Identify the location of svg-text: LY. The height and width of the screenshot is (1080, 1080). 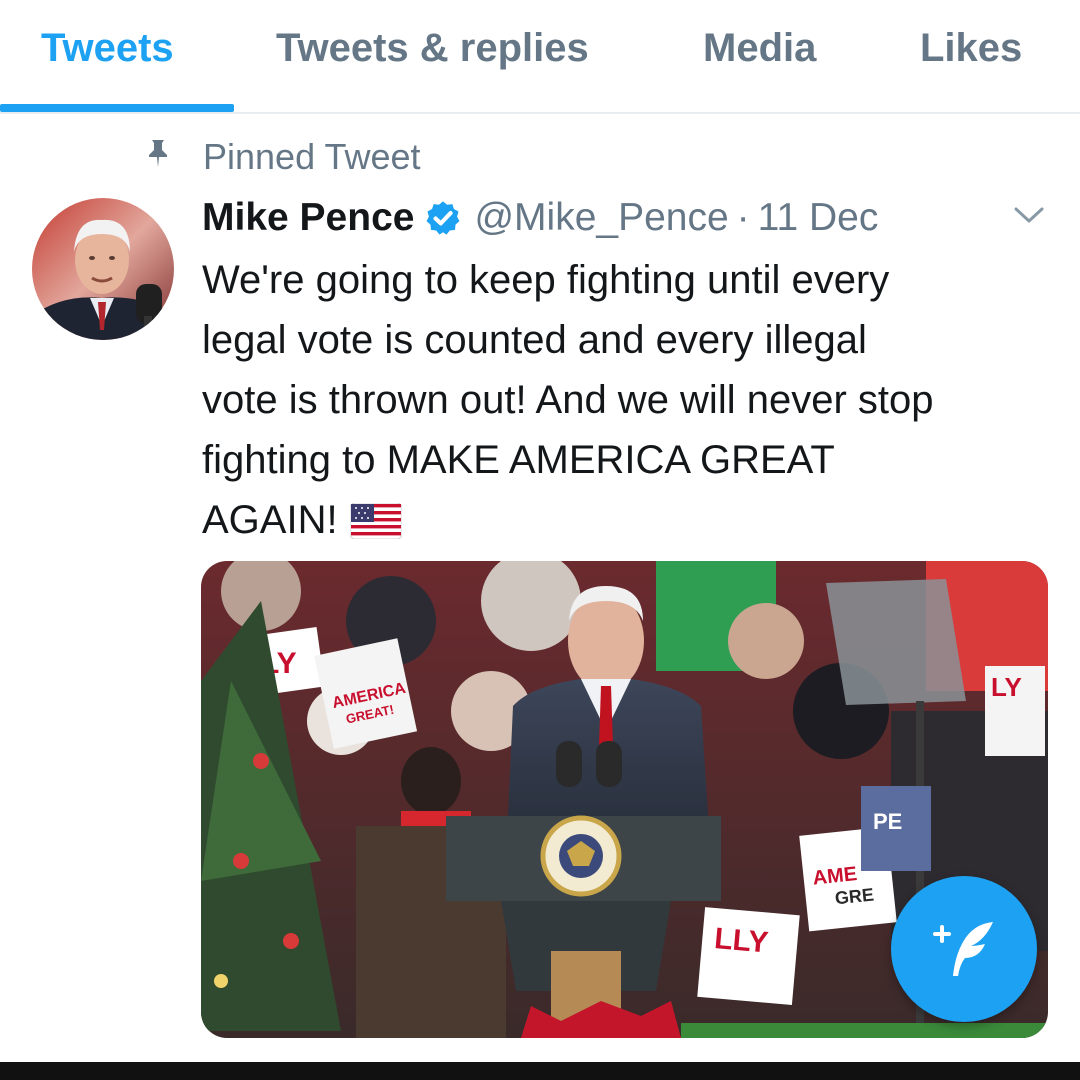
(1006, 687).